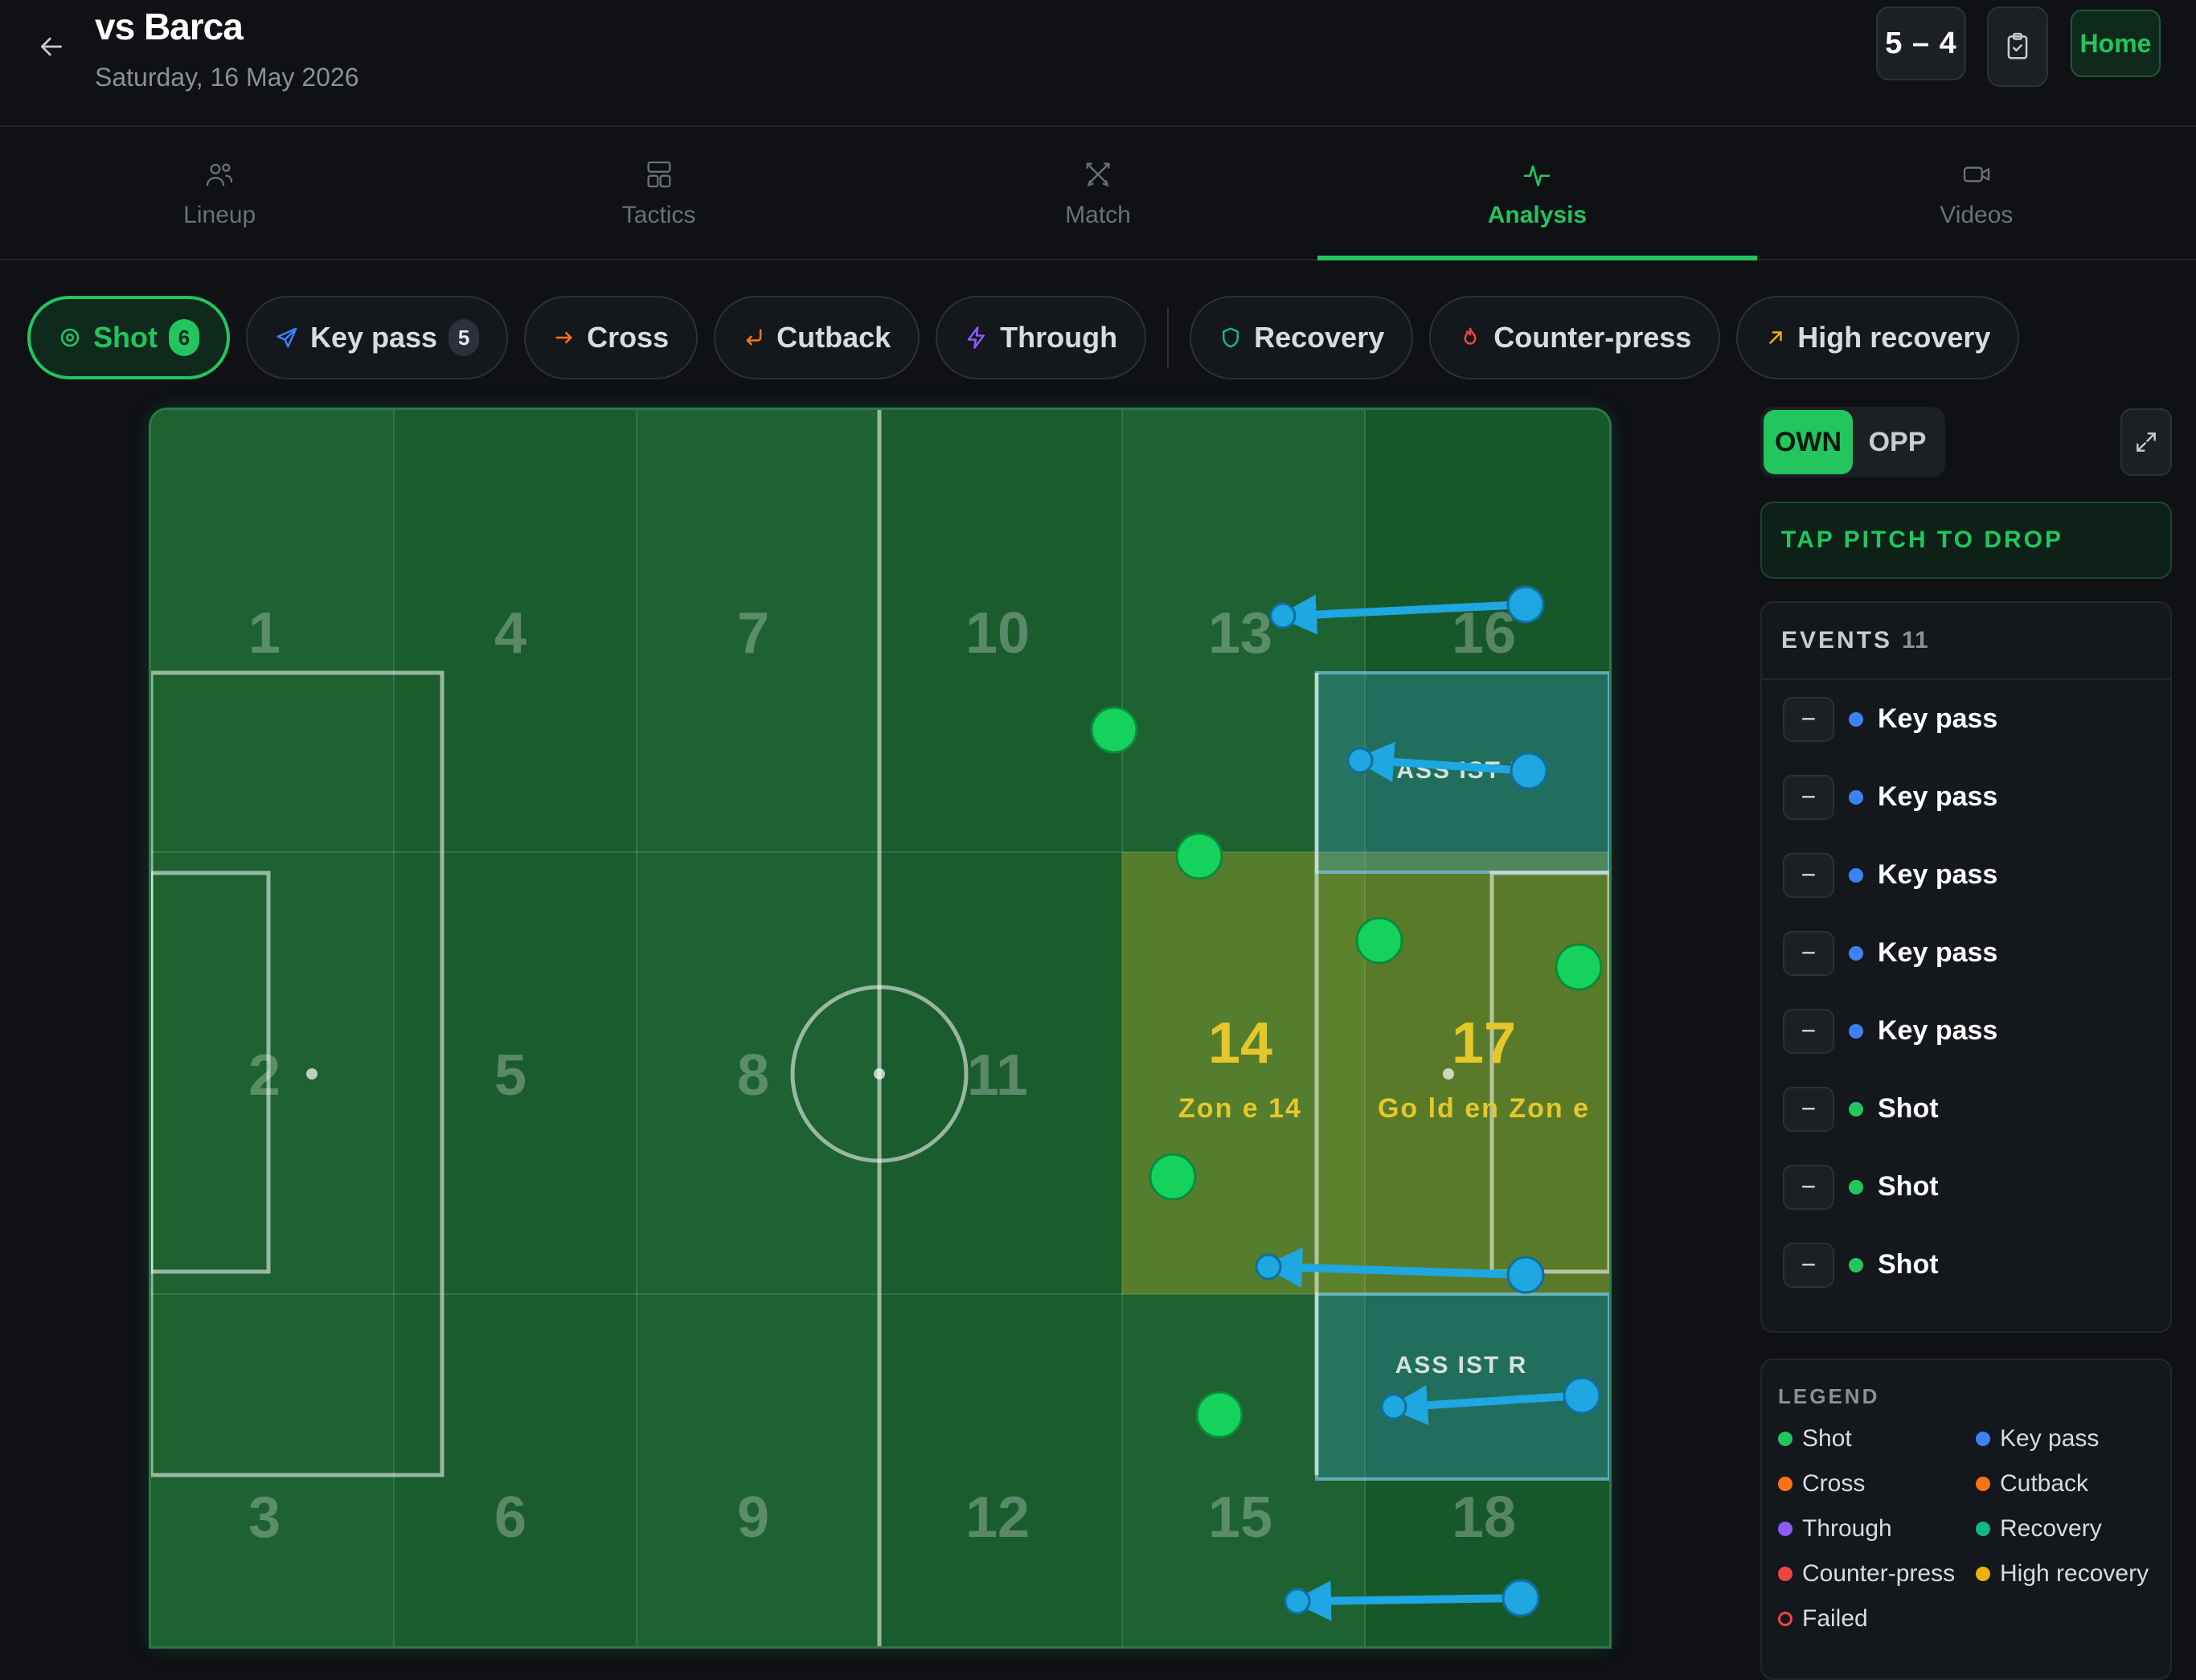 Image resolution: width=2196 pixels, height=1680 pixels. What do you see at coordinates (1897, 442) in the screenshot?
I see `toggle-opp: OPP` at bounding box center [1897, 442].